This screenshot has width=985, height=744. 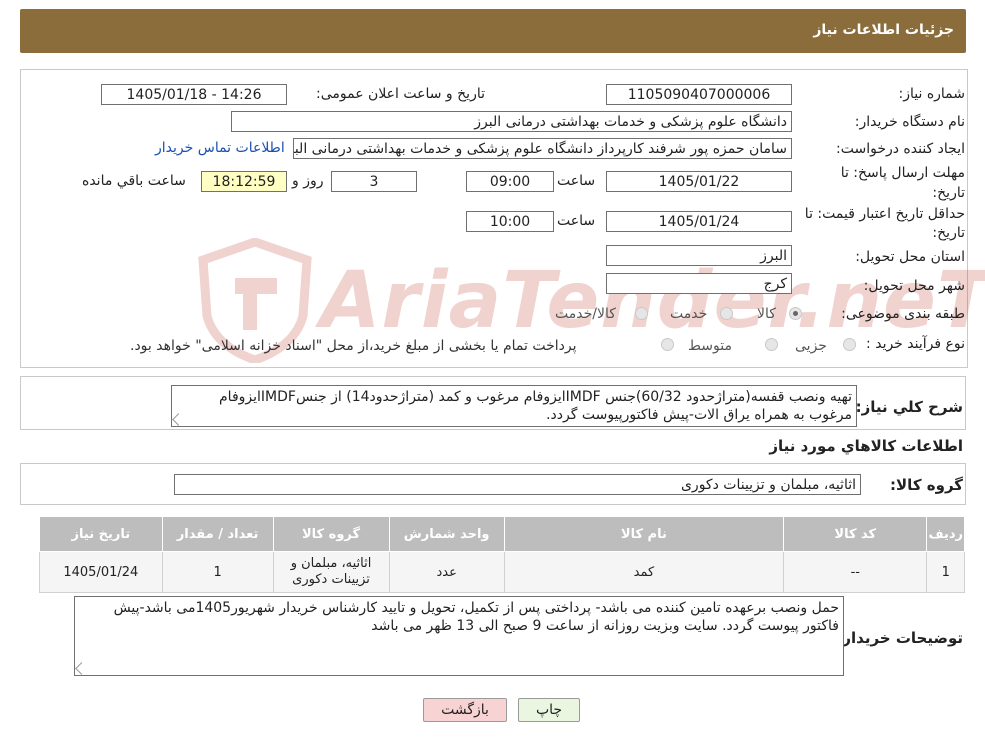 What do you see at coordinates (699, 94) in the screenshot?
I see `need-number-field: 1105090407000006` at bounding box center [699, 94].